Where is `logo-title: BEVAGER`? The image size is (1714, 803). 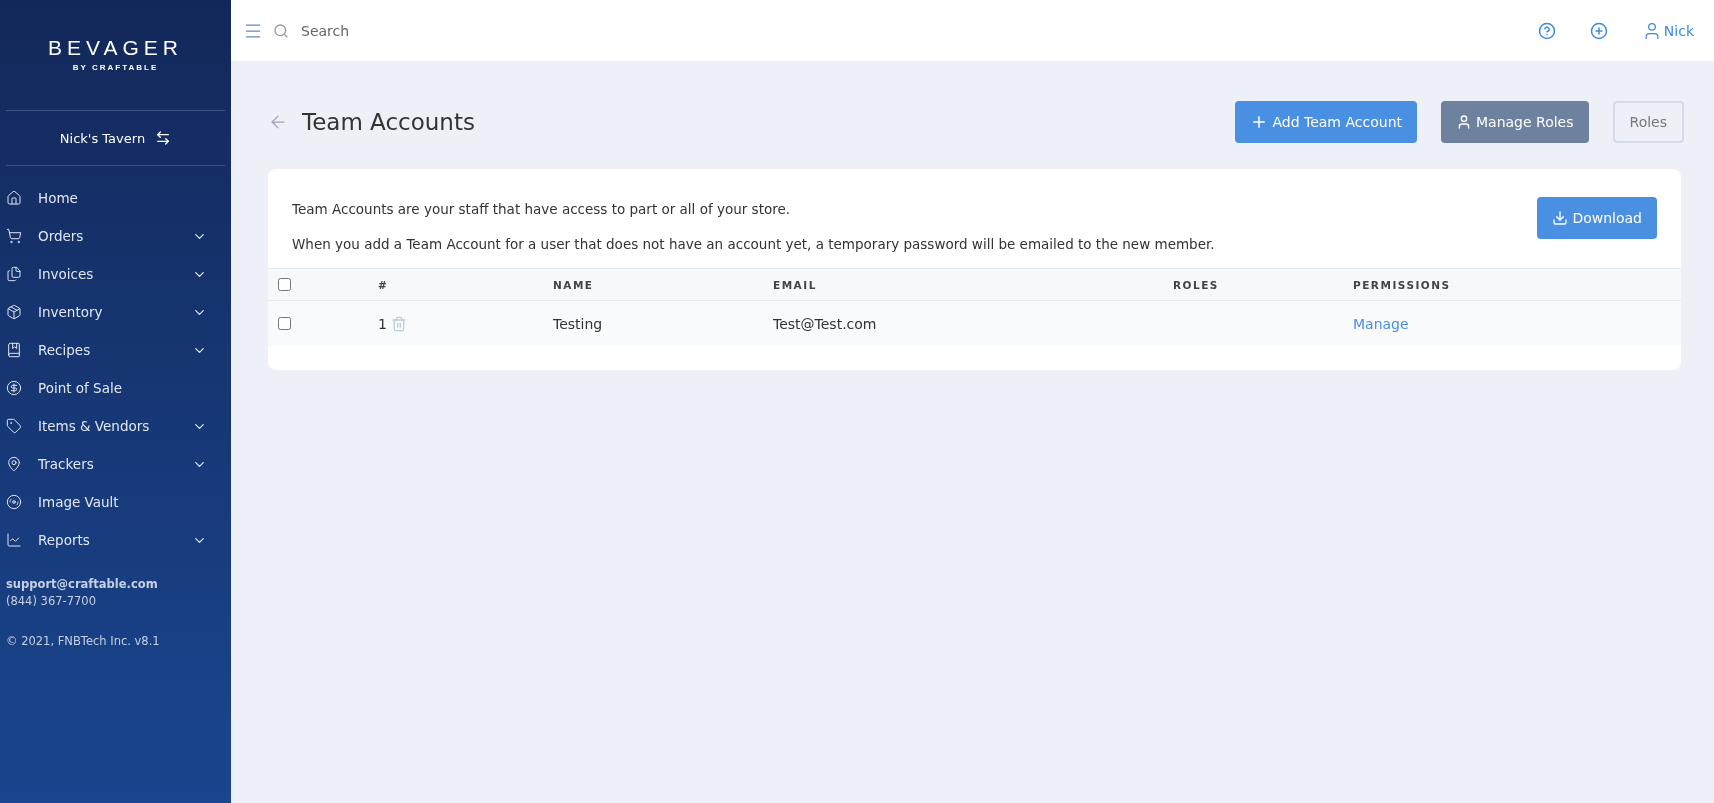 logo-title: BEVAGER is located at coordinates (115, 48).